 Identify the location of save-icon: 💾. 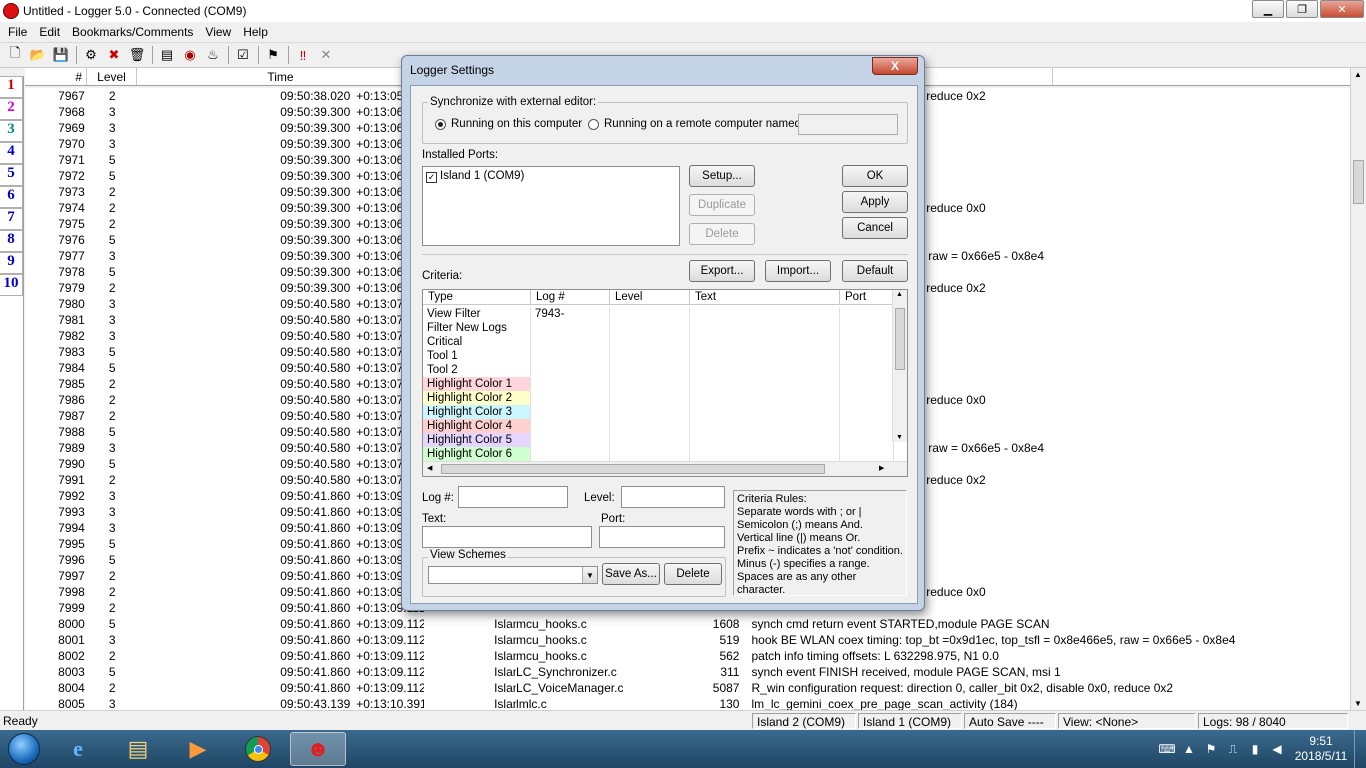
(61, 55).